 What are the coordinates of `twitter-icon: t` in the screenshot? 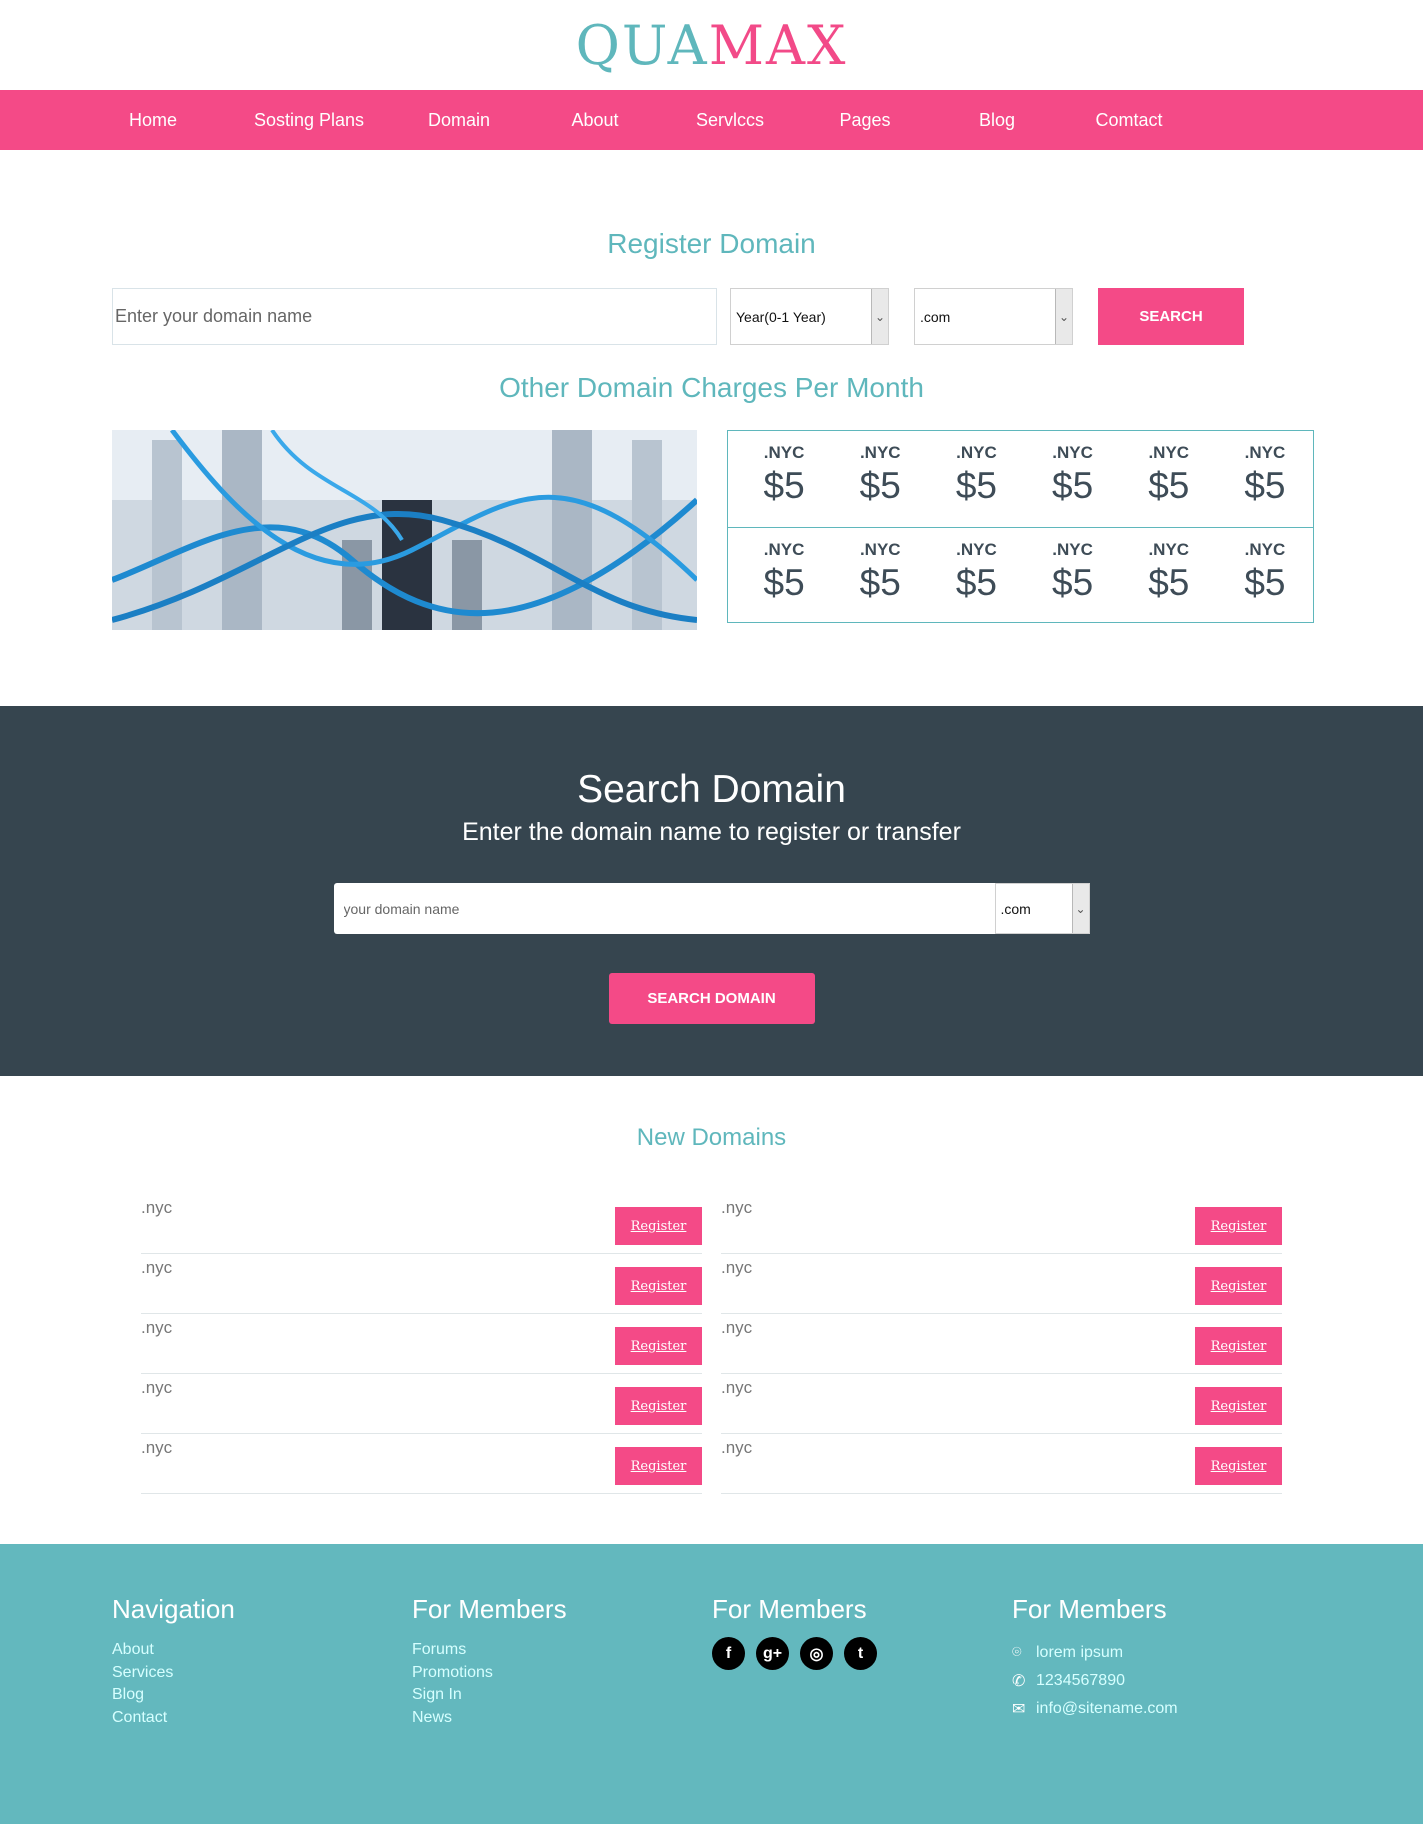 It's located at (860, 1653).